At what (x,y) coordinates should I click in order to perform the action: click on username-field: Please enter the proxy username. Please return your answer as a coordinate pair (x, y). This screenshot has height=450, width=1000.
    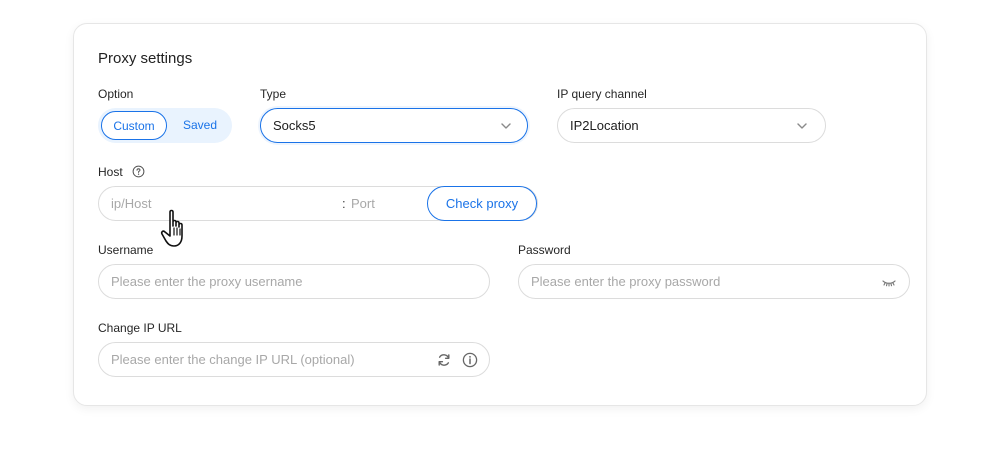
    Looking at the image, I should click on (294, 281).